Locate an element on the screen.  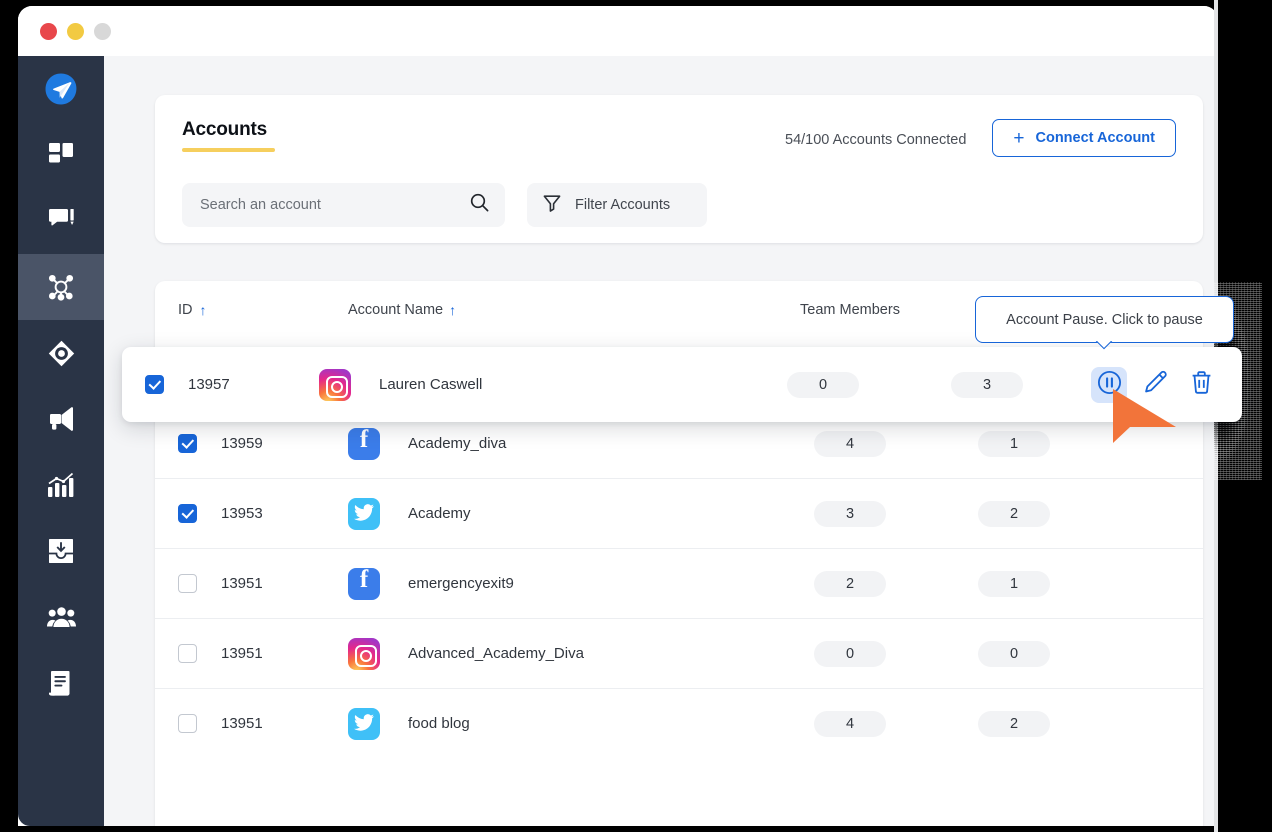
sidebar-item-inbox is located at coordinates (61, 551).